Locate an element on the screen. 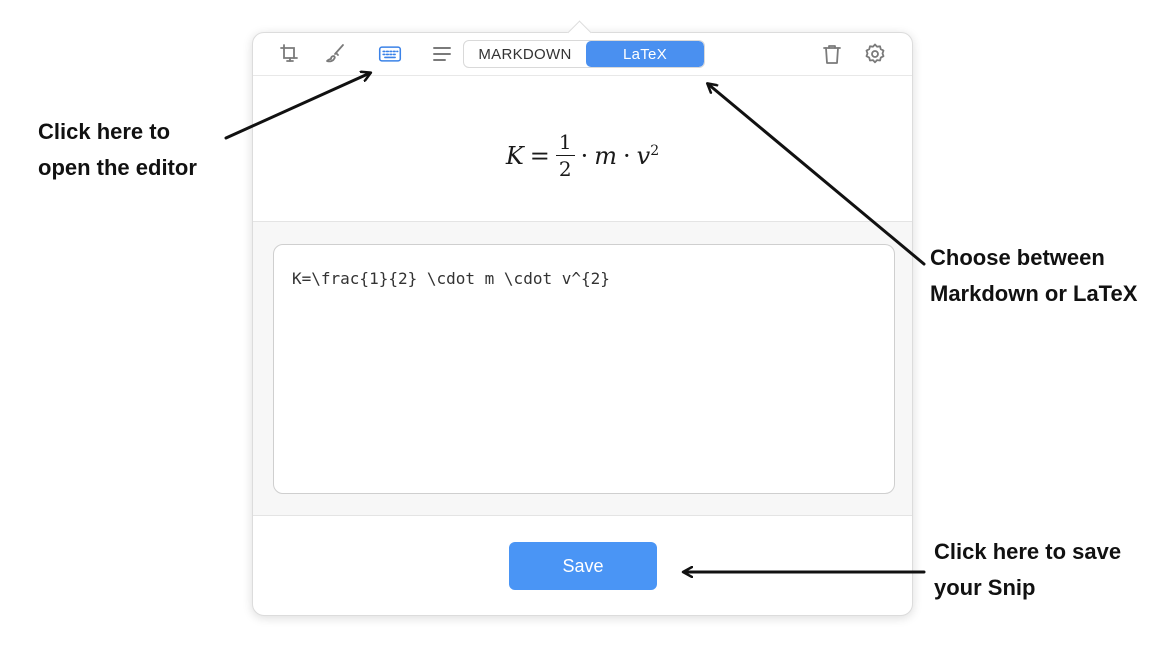 This screenshot has height=650, width=1176. text-align-icon is located at coordinates (442, 54).